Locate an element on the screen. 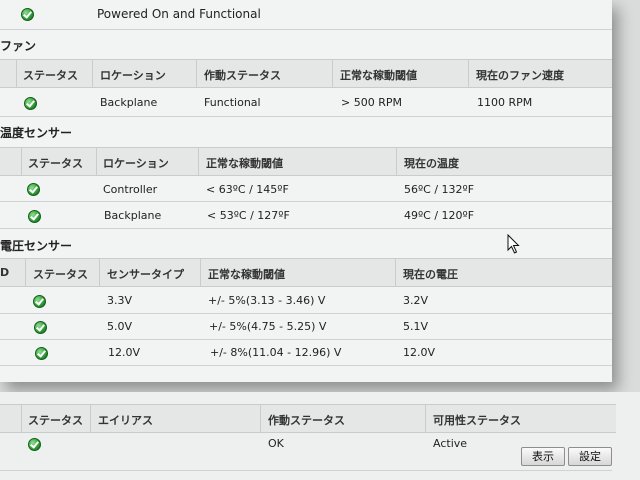 This screenshot has height=480, width=640. volt-current: 12.0V is located at coordinates (419, 352).